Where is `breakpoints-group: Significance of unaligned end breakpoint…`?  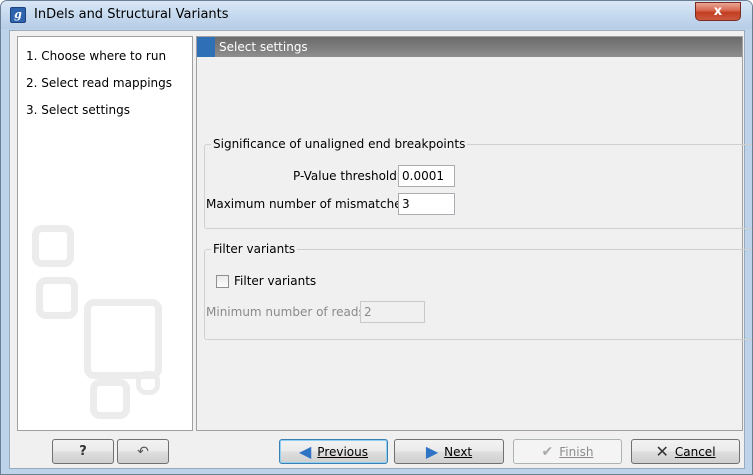 breakpoints-group: Significance of unaligned end breakpoint… is located at coordinates (478, 183).